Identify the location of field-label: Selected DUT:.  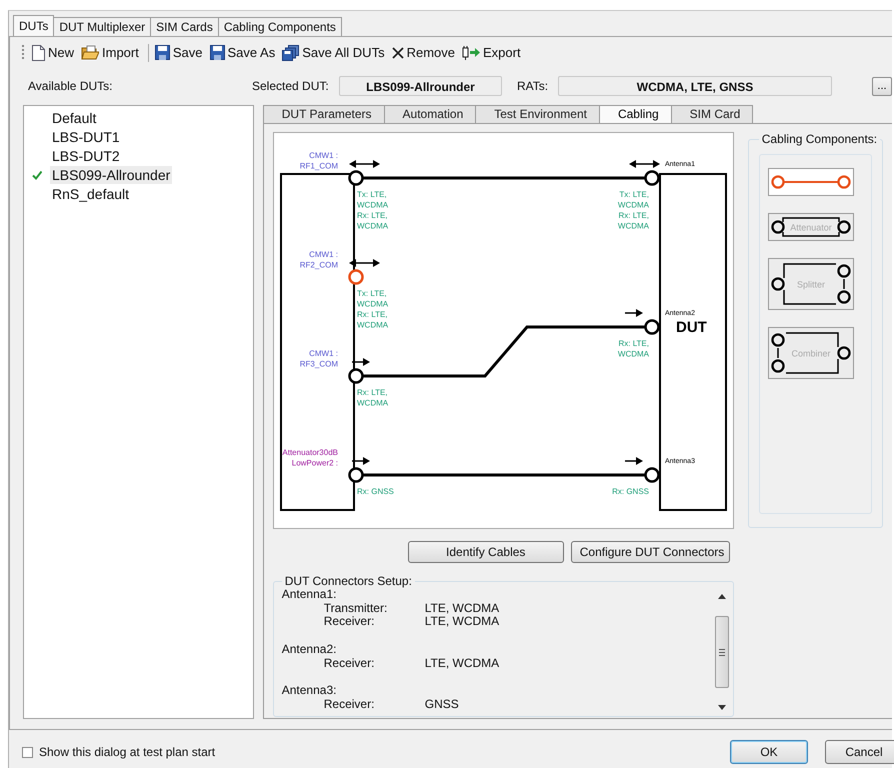
(291, 86).